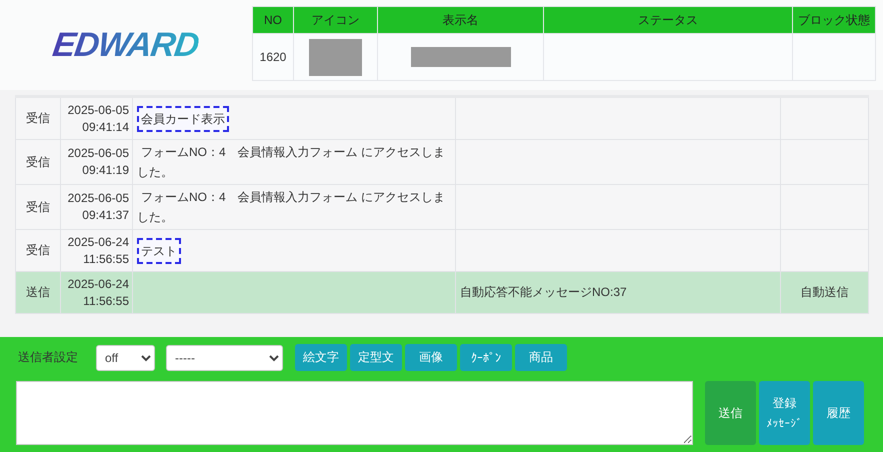 This screenshot has width=883, height=452. I want to click on column-header: 表示名, so click(461, 20).